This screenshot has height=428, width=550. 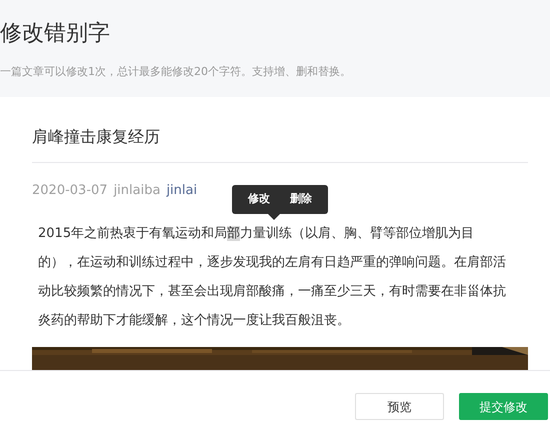 I want to click on article-title: 肩峰撞击康复经历, so click(x=280, y=145).